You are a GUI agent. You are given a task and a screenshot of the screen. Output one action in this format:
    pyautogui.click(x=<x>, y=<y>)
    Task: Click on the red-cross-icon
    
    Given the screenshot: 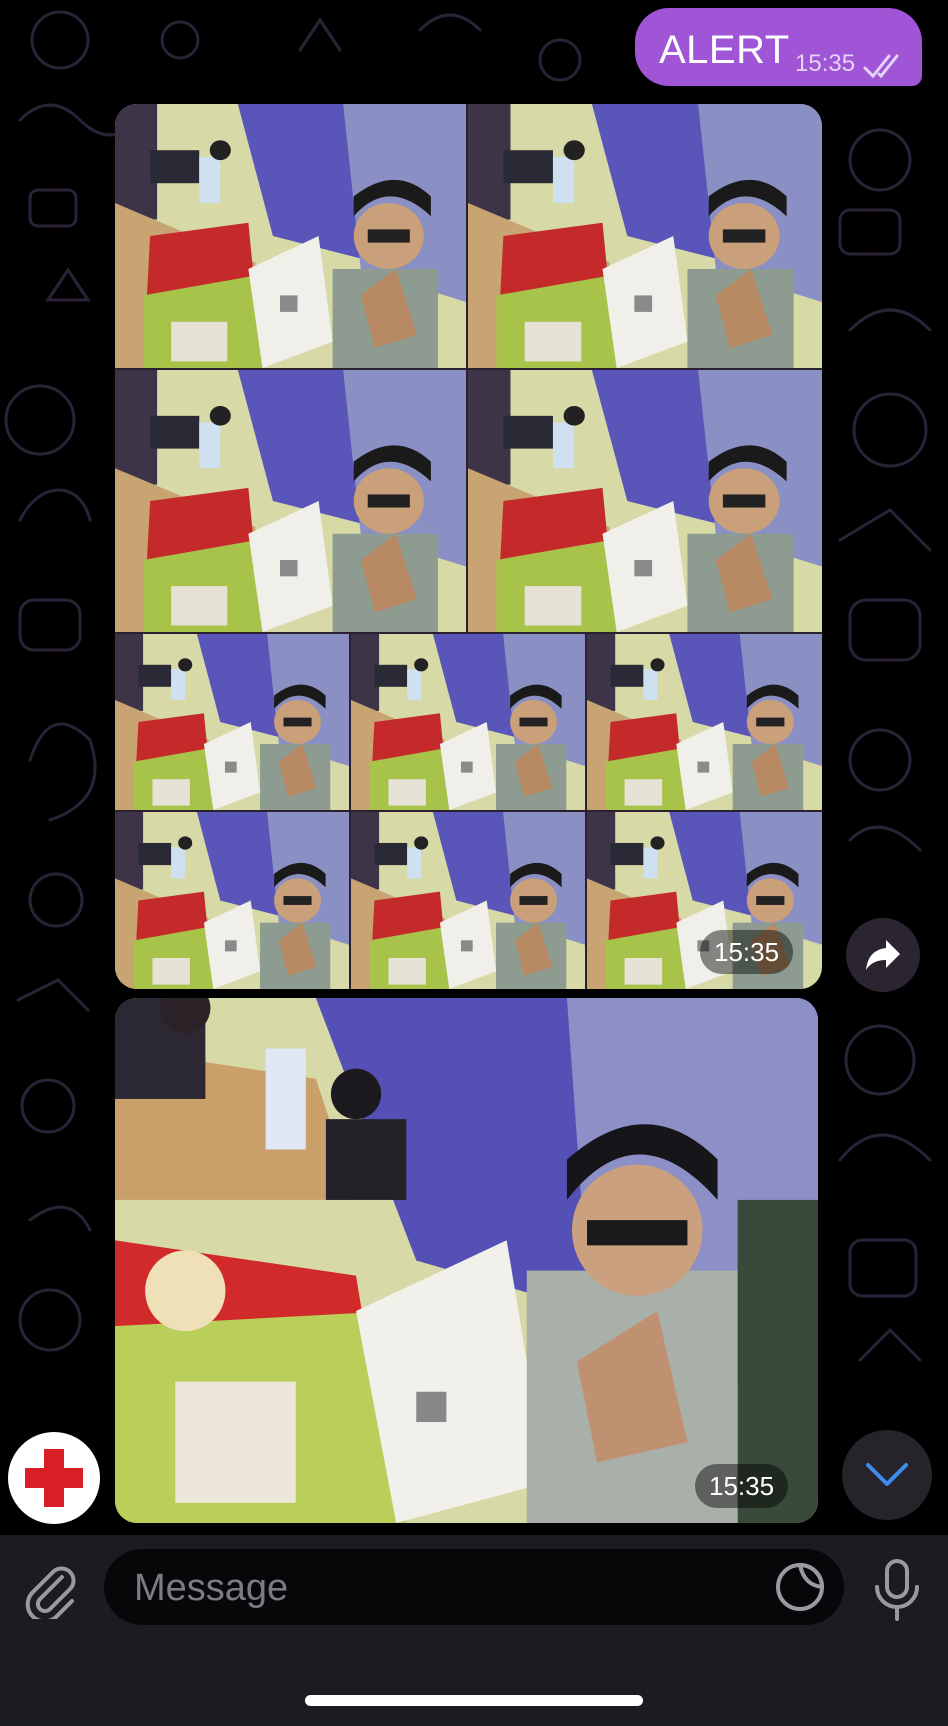 What is the action you would take?
    pyautogui.click(x=54, y=1478)
    